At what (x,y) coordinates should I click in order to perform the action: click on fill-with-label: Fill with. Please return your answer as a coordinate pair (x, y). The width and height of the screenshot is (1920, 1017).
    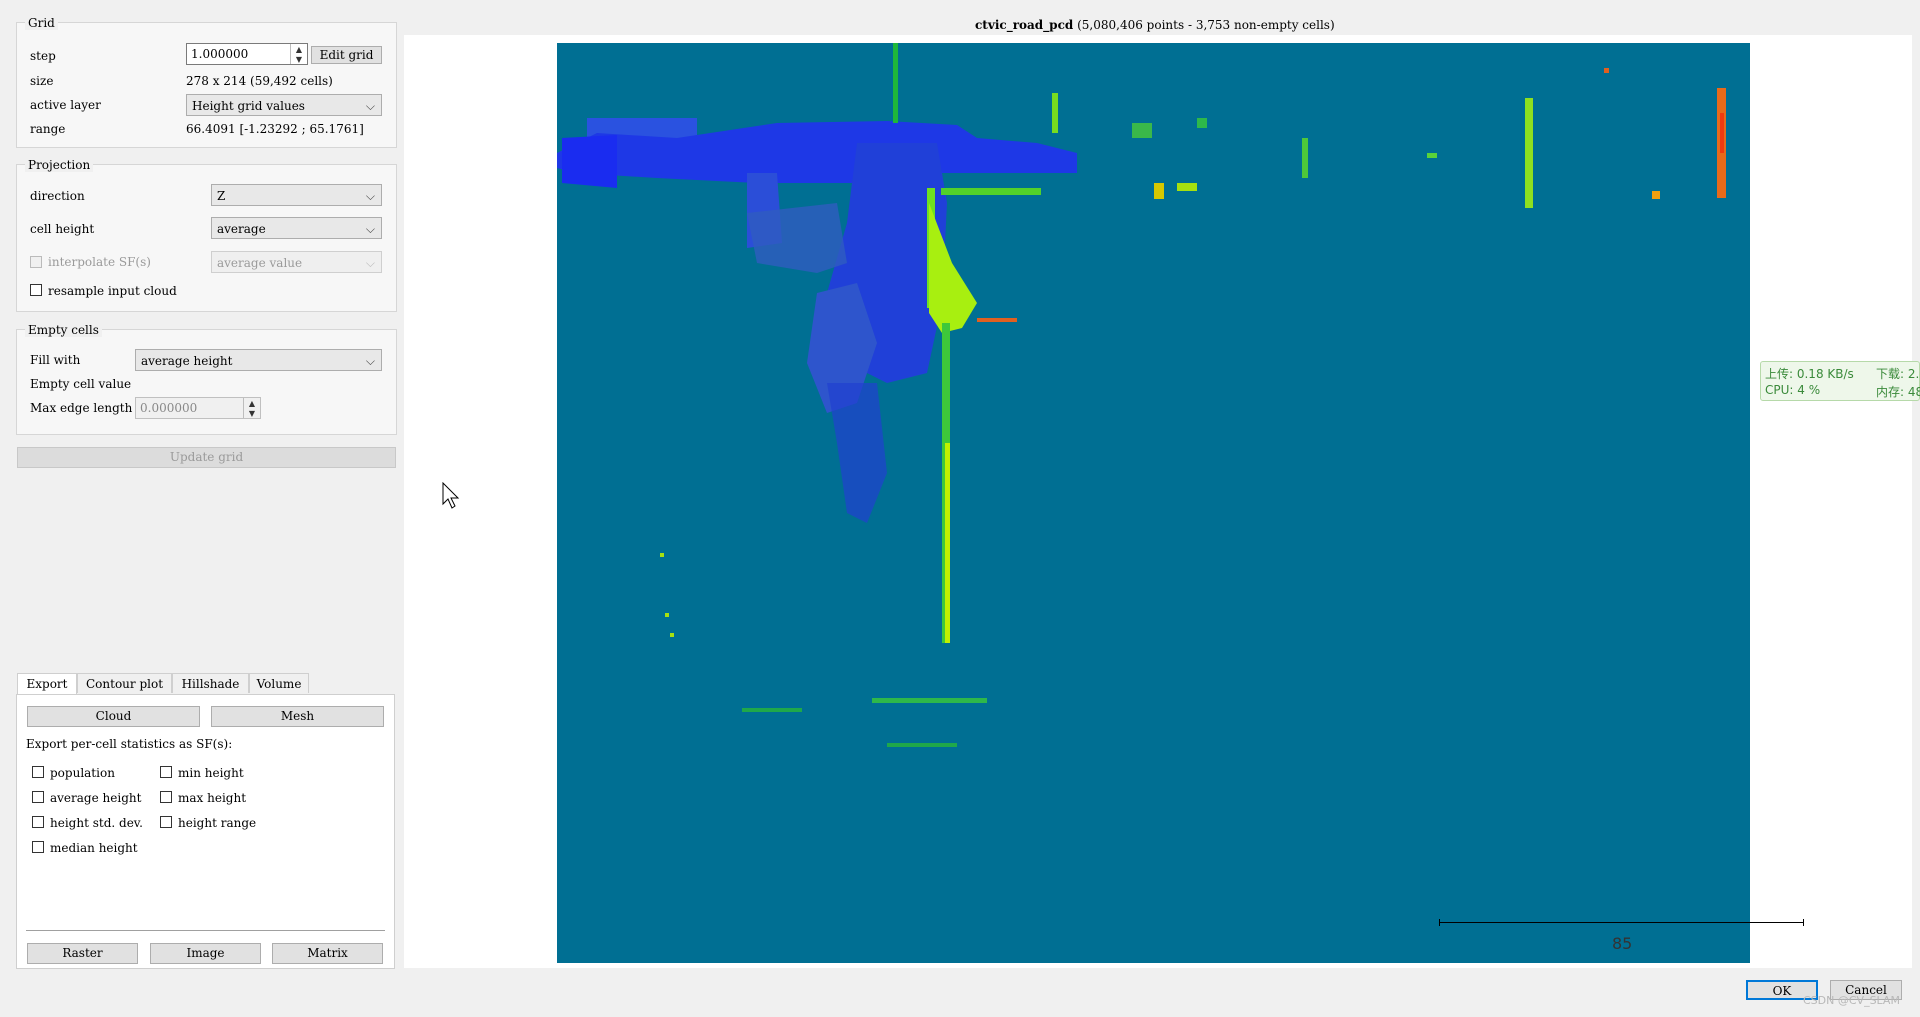
    Looking at the image, I should click on (55, 360).